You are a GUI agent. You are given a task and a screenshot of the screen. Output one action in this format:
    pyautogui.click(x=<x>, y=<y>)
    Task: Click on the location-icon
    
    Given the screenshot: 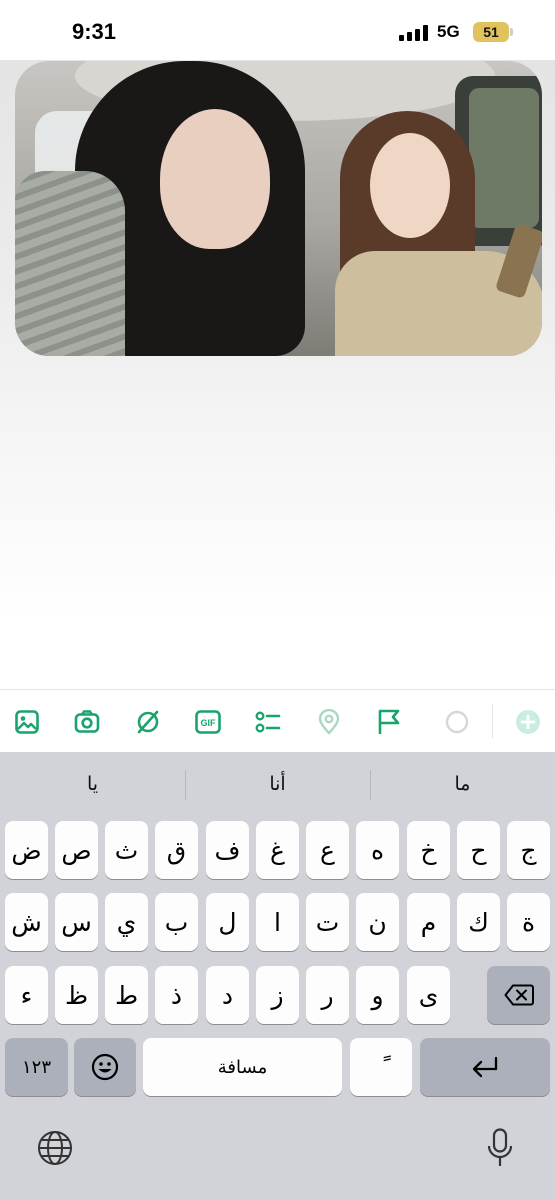 What is the action you would take?
    pyautogui.click(x=329, y=722)
    